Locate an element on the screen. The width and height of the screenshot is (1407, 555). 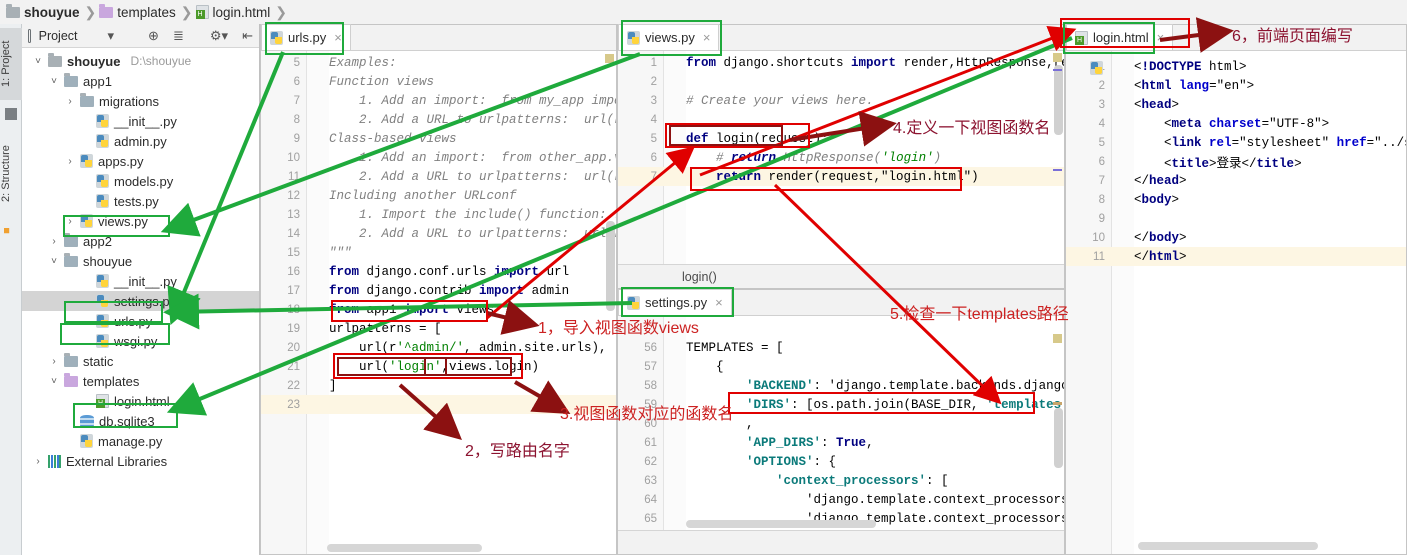
line-number: 3 is located at coordinates (653, 100).